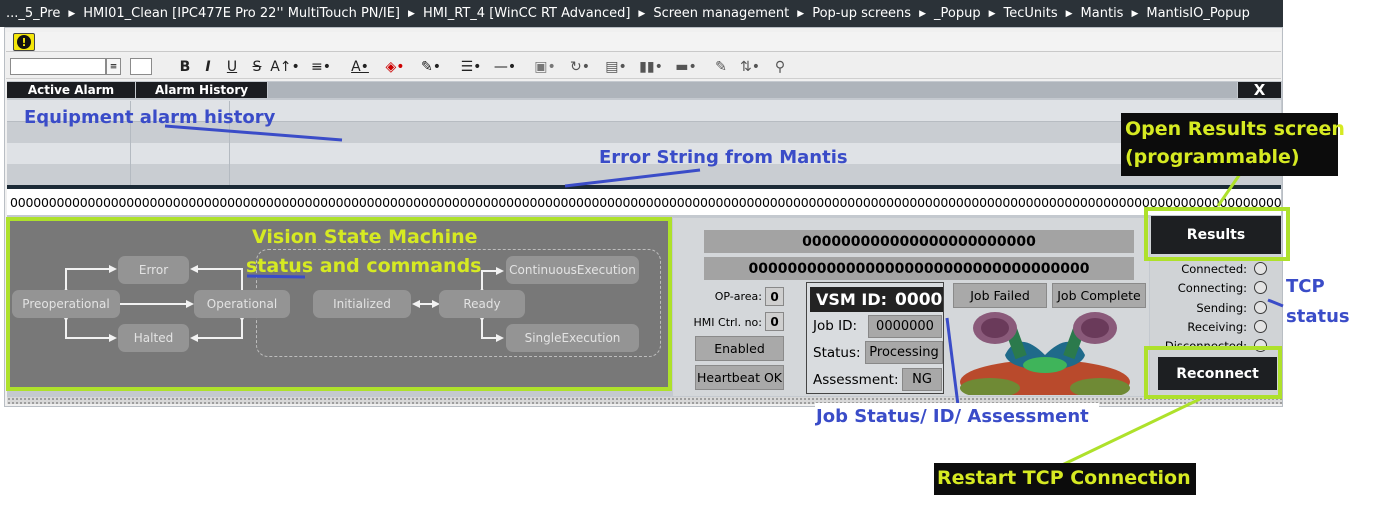 This screenshot has width=1392, height=515. What do you see at coordinates (1275, 303) in the screenshot?
I see `line-tcp-status` at bounding box center [1275, 303].